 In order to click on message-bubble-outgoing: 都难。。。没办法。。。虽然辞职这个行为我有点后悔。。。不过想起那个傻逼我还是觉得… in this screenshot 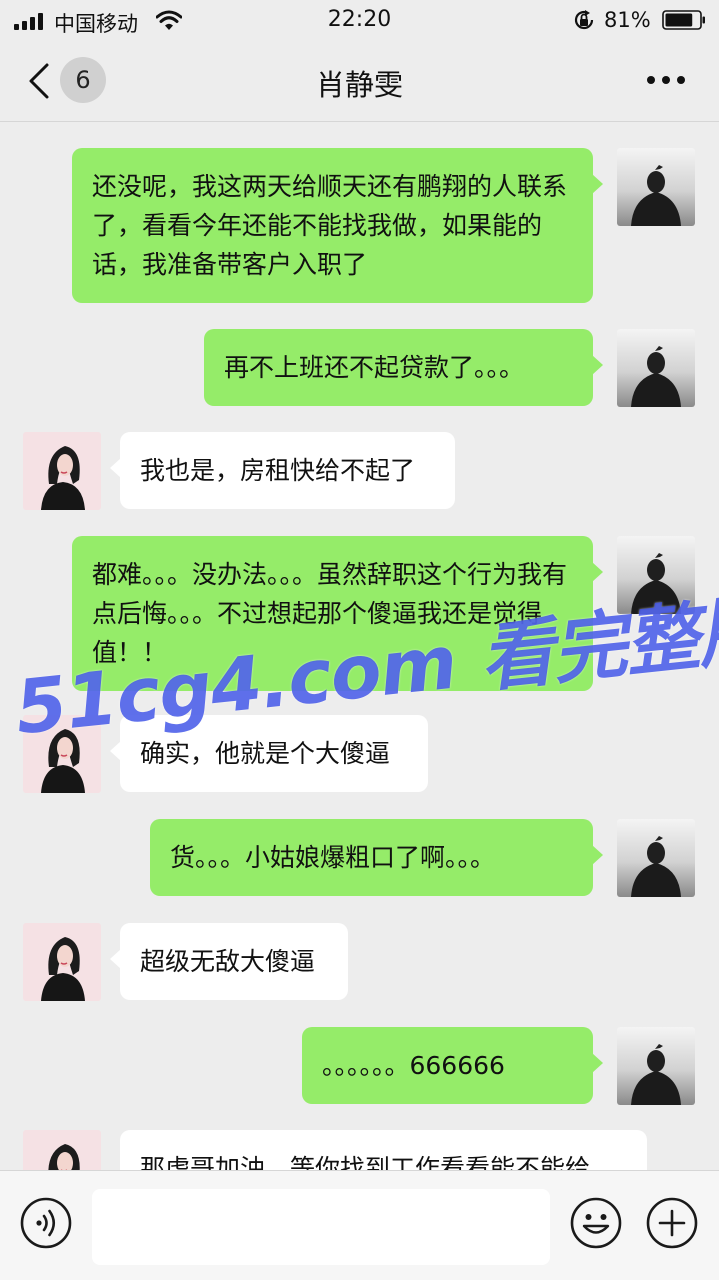, I will do `click(337, 613)`.